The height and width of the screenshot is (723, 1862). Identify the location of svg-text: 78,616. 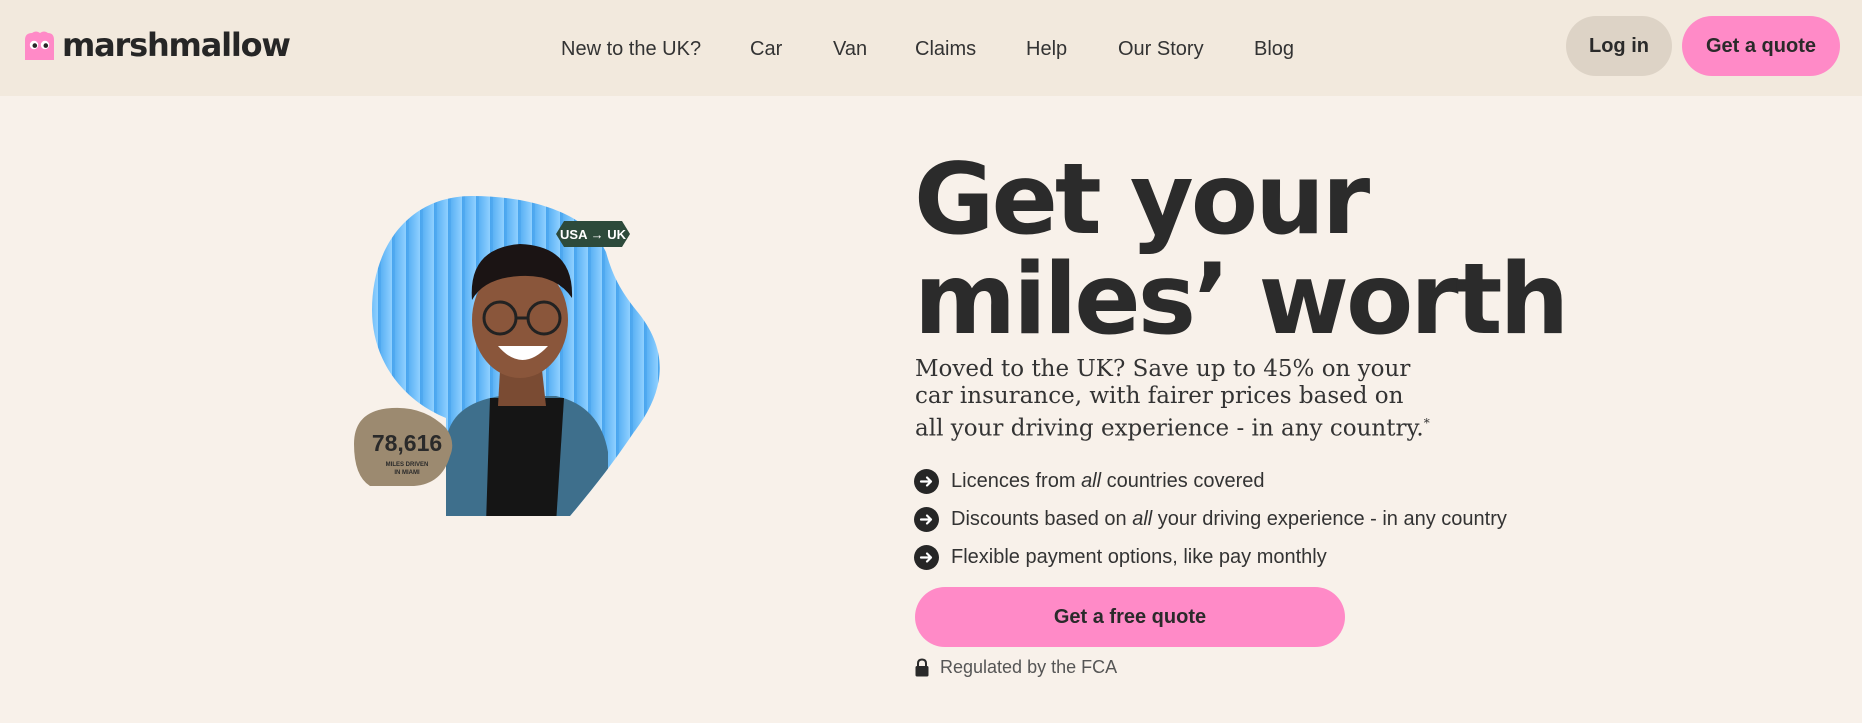
(407, 443).